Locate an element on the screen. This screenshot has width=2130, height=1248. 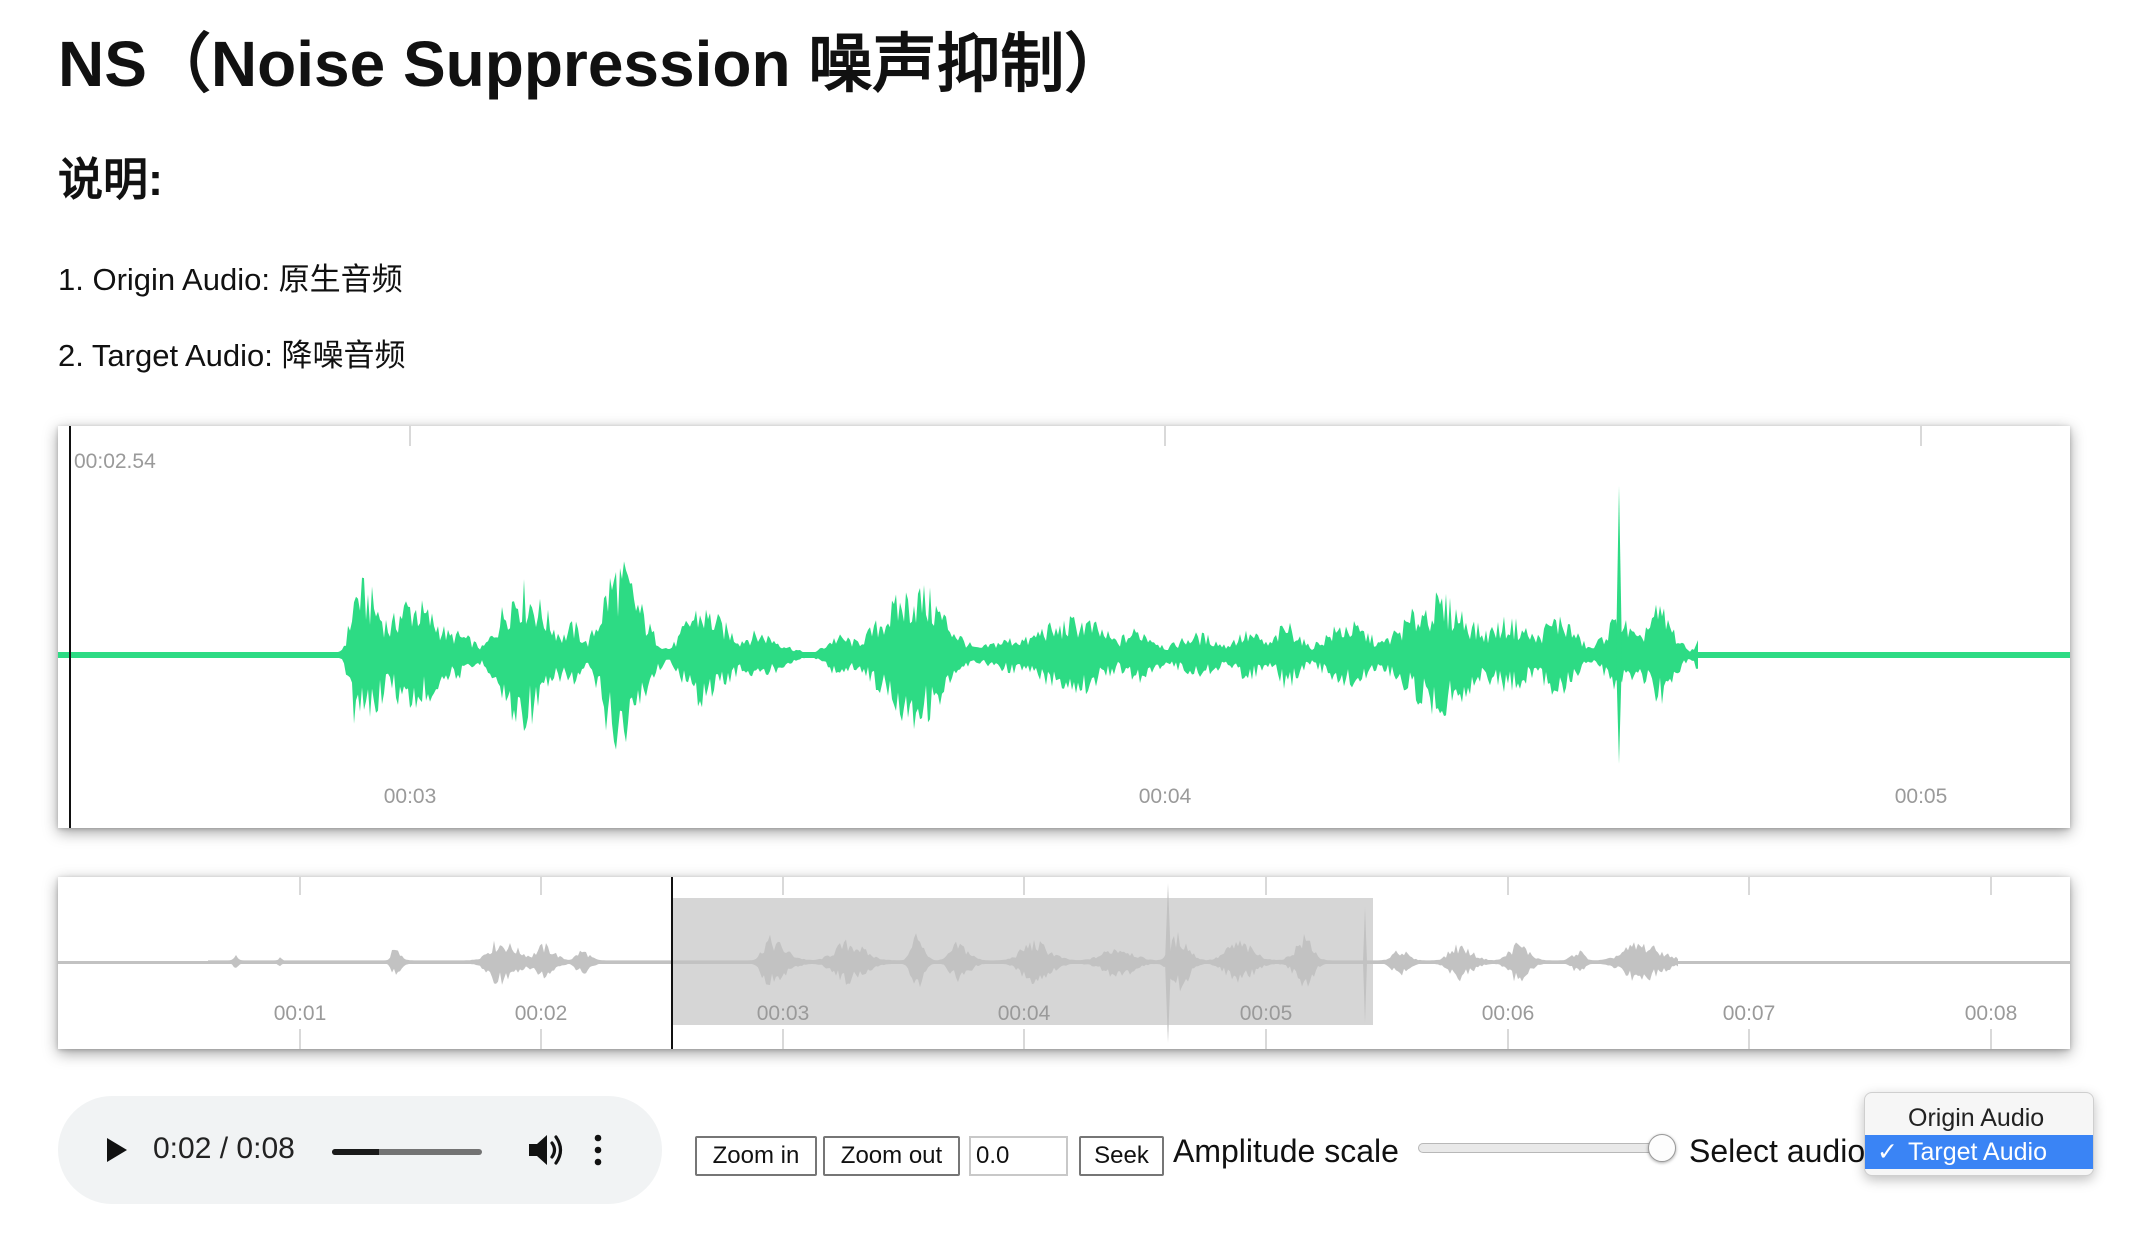
overview-tick-label: 00:07 is located at coordinates (1749, 1013).